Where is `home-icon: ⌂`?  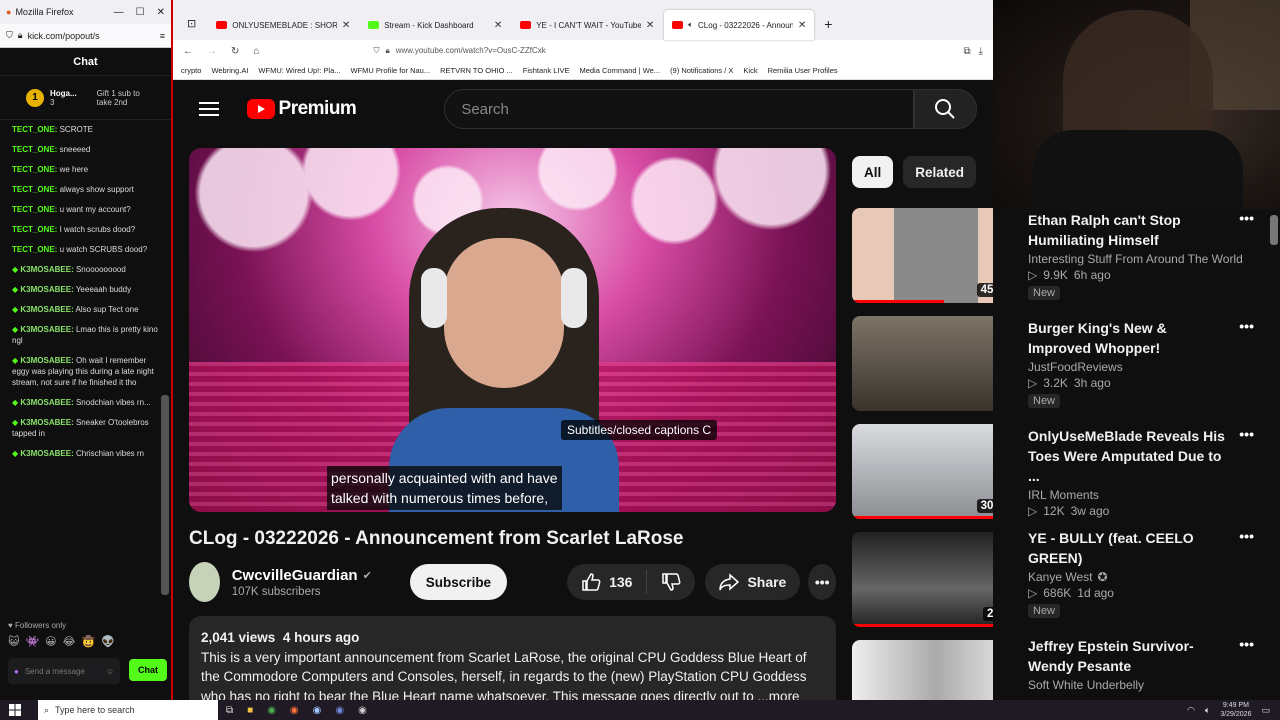
home-icon: ⌂ is located at coordinates (256, 51).